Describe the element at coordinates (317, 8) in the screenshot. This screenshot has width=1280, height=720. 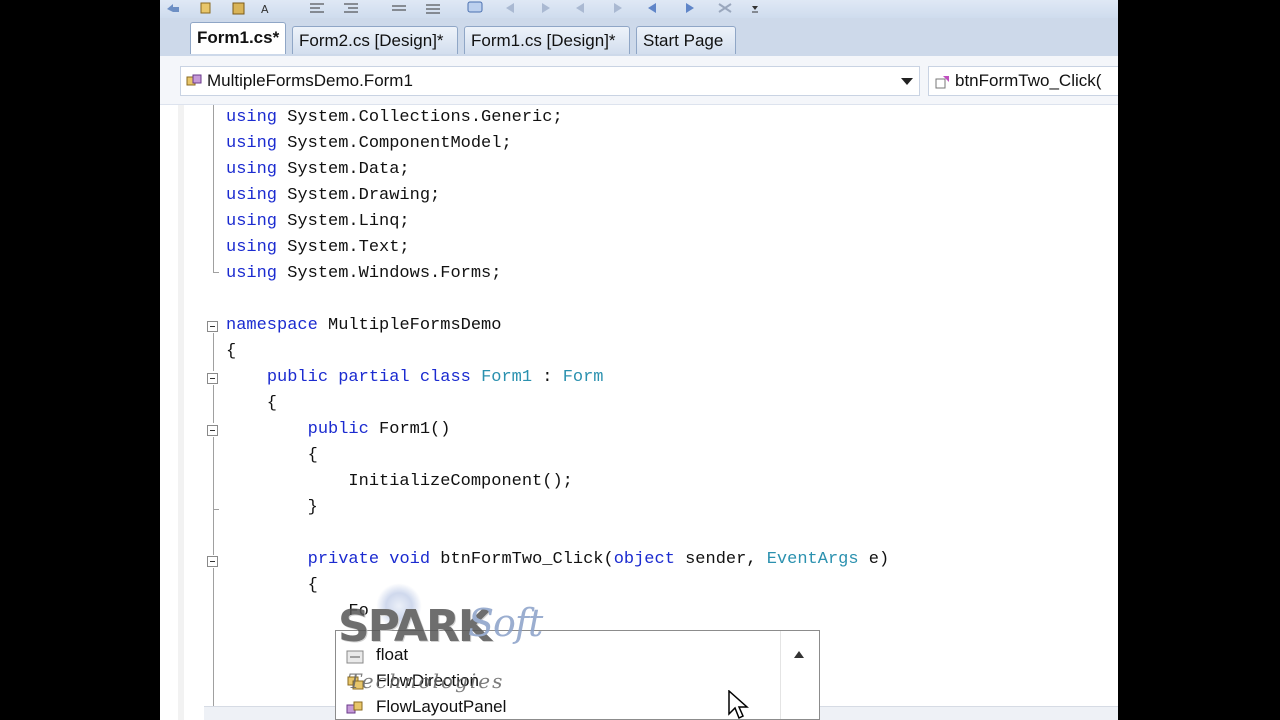
I see `indent-icon` at that location.